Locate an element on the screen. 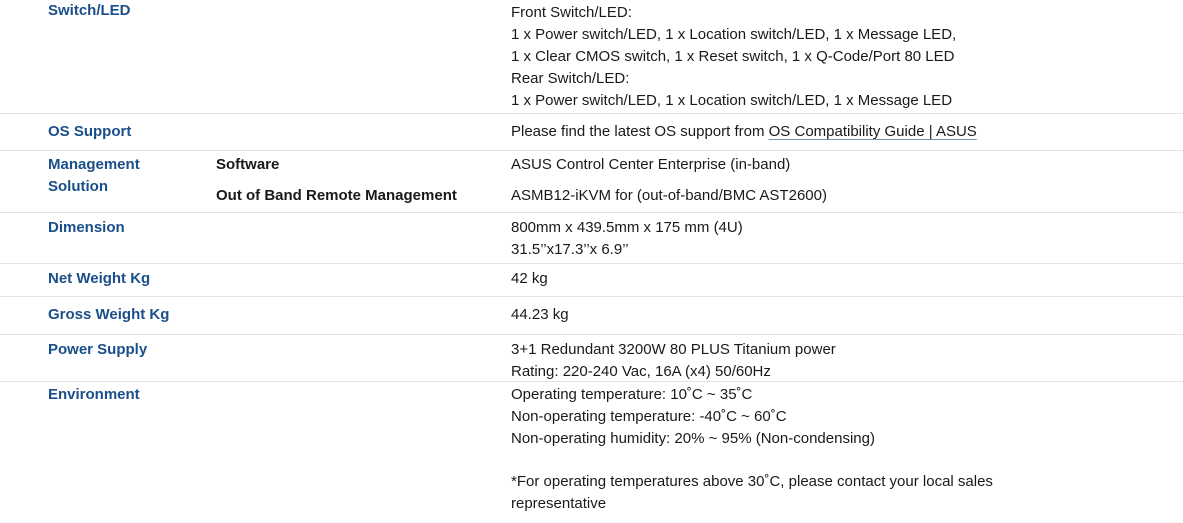 The height and width of the screenshot is (523, 1183). value-software: ASUS Control Center Enterprise (in-band) is located at coordinates (651, 164).